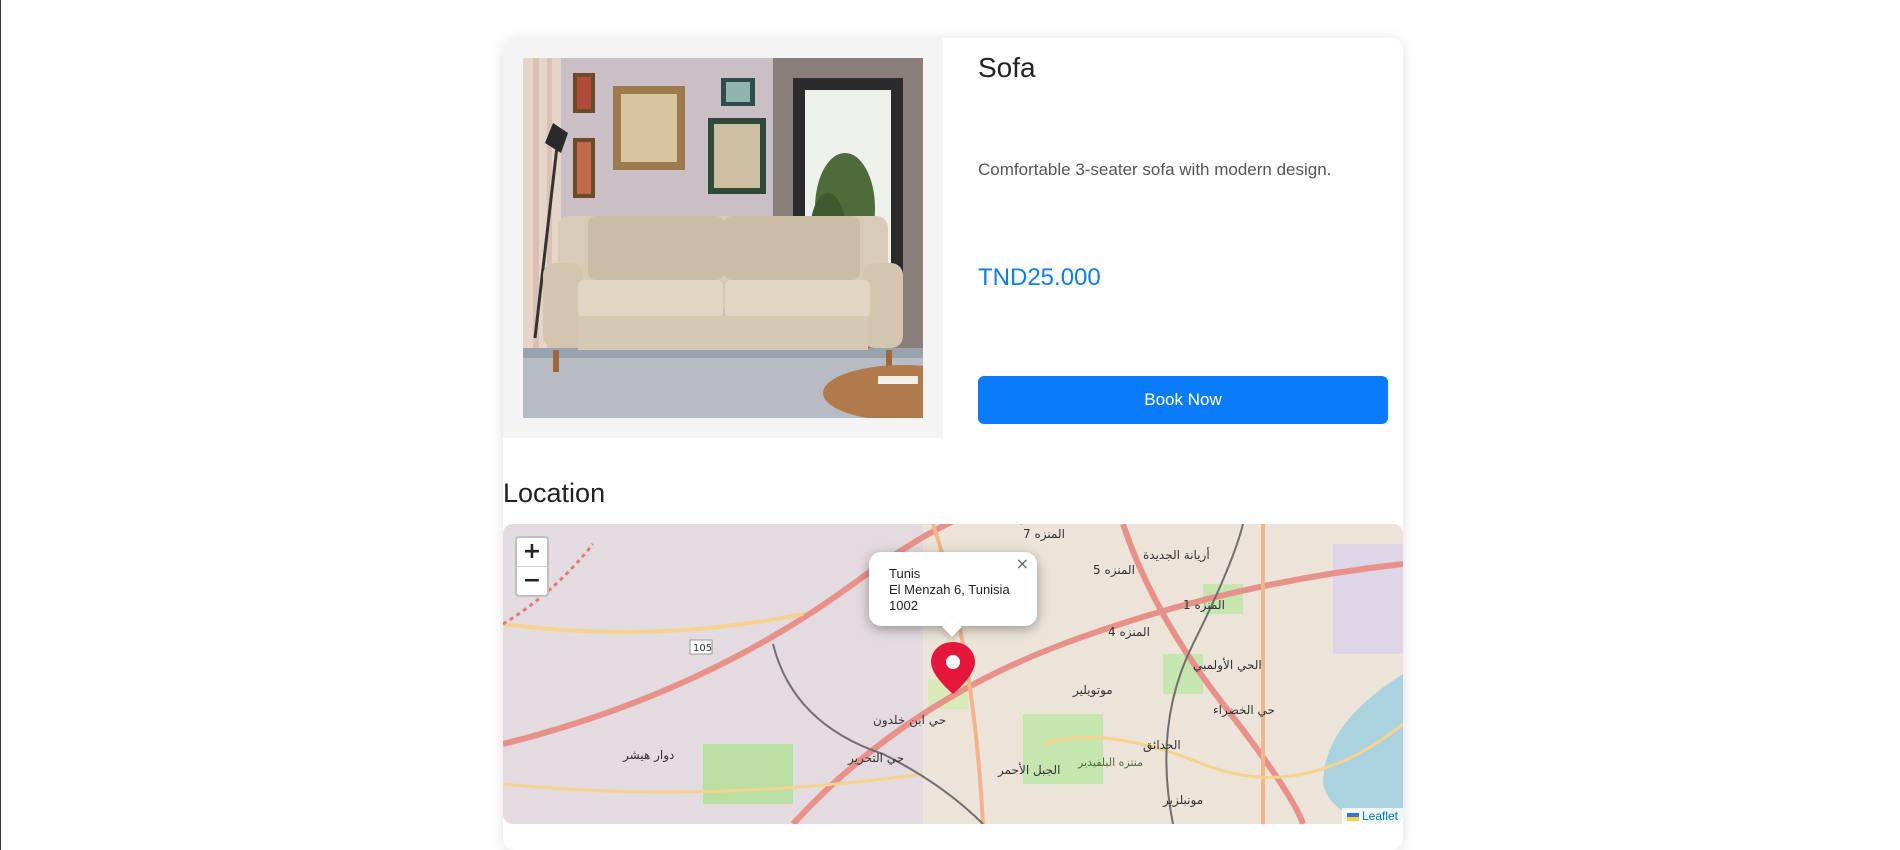  Describe the element at coordinates (1352, 816) in the screenshot. I see `ukraine-flag-icon` at that location.